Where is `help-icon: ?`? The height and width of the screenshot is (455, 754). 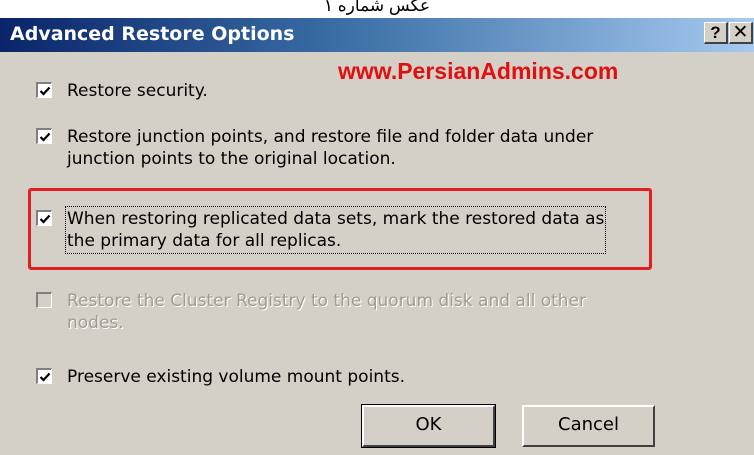
help-icon: ? is located at coordinates (715, 32).